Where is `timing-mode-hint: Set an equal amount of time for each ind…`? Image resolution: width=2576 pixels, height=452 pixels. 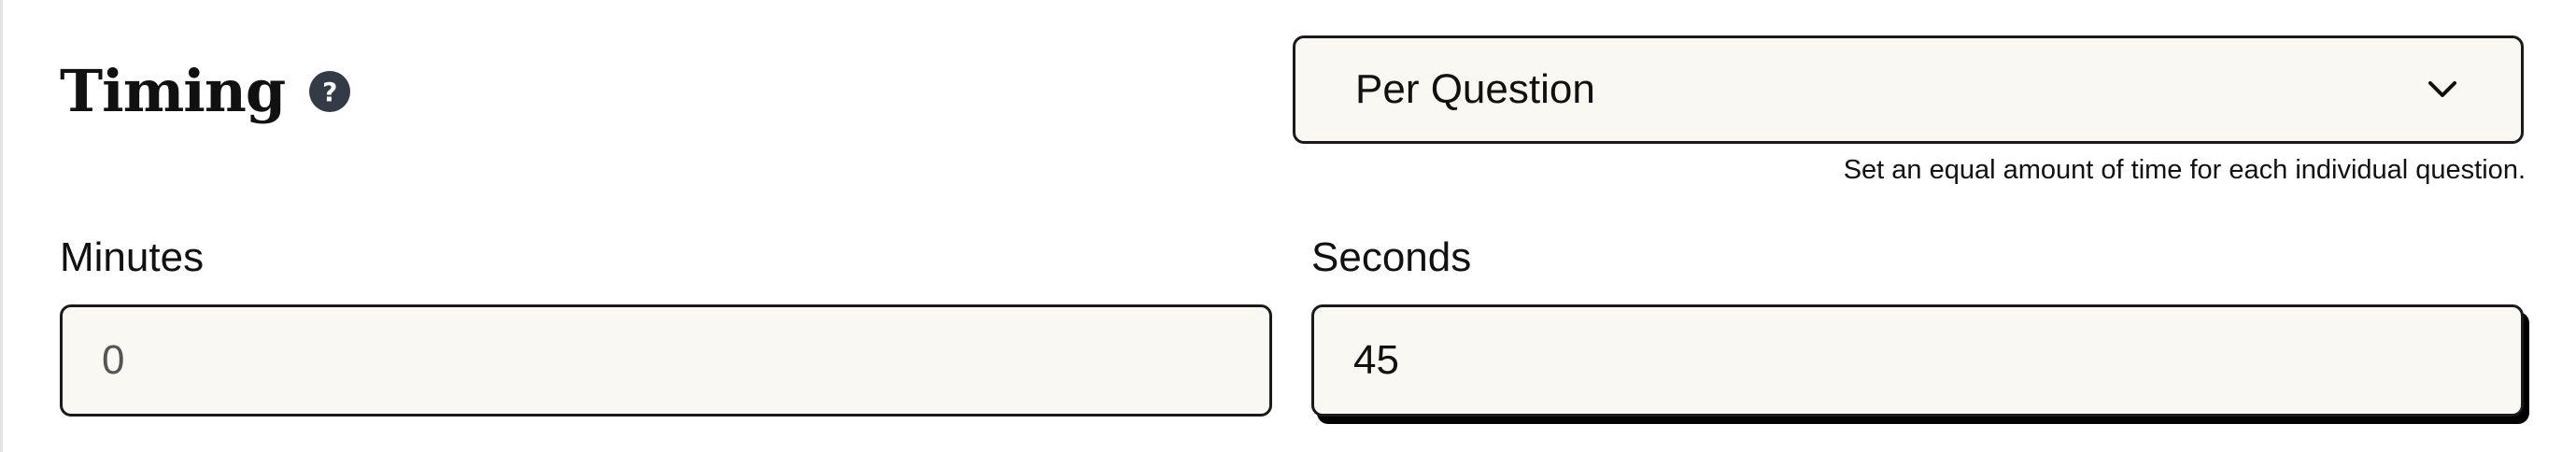 timing-mode-hint: Set an equal amount of time for each ind… is located at coordinates (2184, 170).